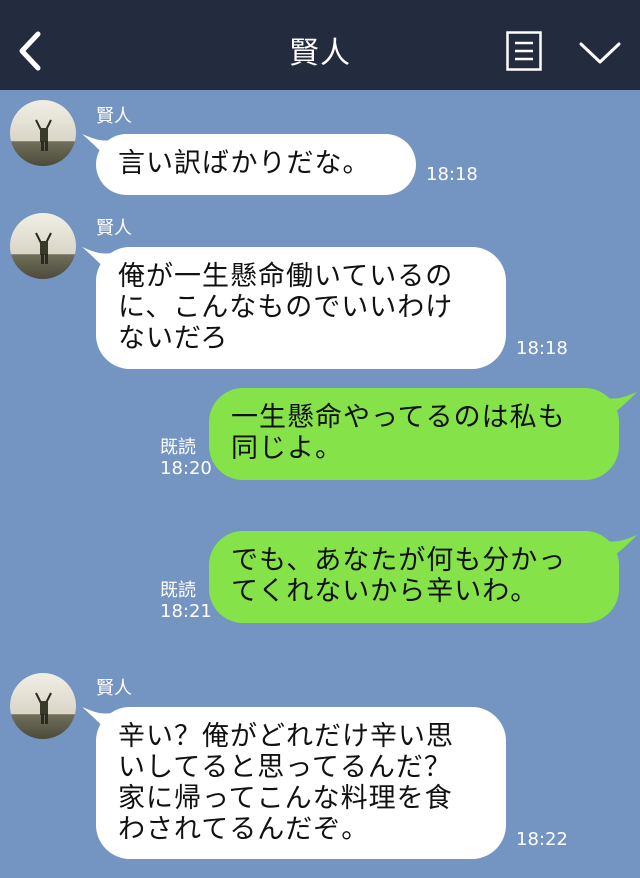 This screenshot has height=878, width=640. I want to click on message-bubble: 言い訳ばかりだな。, so click(256, 164).